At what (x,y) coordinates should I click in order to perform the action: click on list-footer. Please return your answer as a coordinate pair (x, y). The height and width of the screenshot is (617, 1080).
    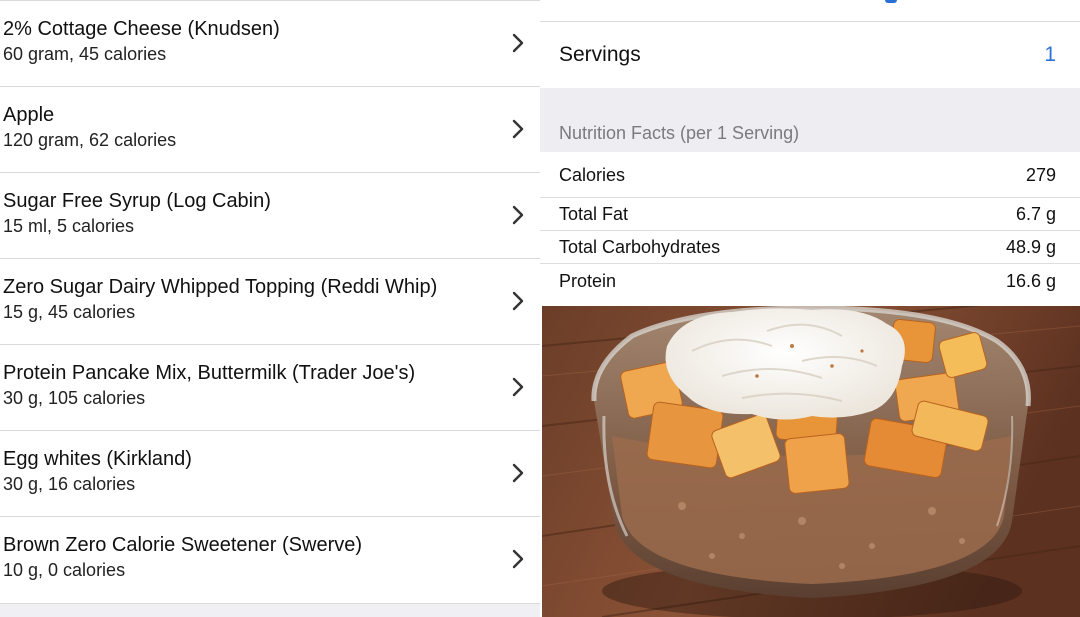
    Looking at the image, I should click on (270, 610).